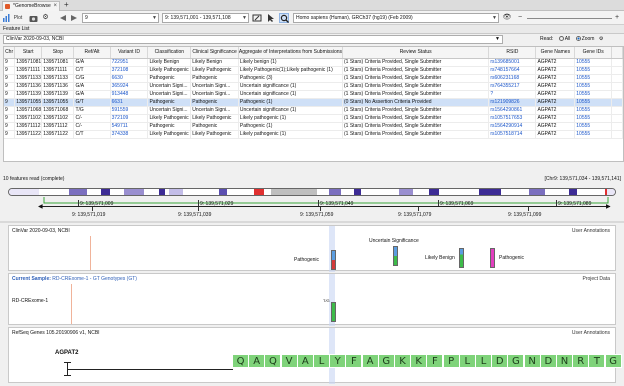  Describe the element at coordinates (40, 206) in the screenshot. I see `ruler-left-arrow-icon: ◀` at that location.